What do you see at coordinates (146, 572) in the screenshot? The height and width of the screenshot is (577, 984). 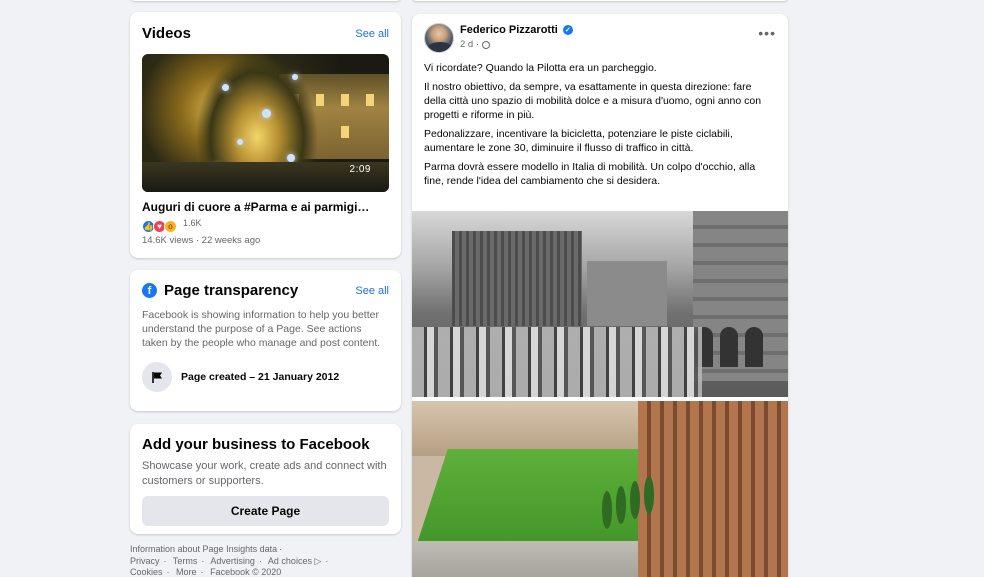 I see `cookies-link: Cookies` at bounding box center [146, 572].